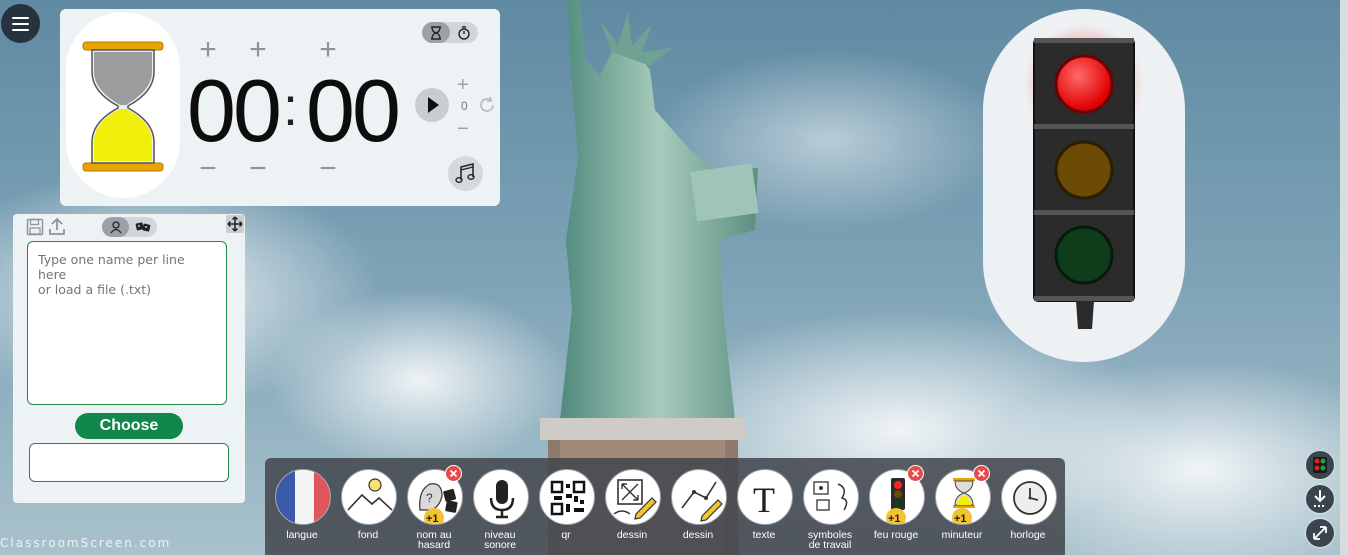 Image resolution: width=1348 pixels, height=555 pixels. Describe the element at coordinates (464, 32) in the screenshot. I see `stopwatch-mode-icon` at that location.